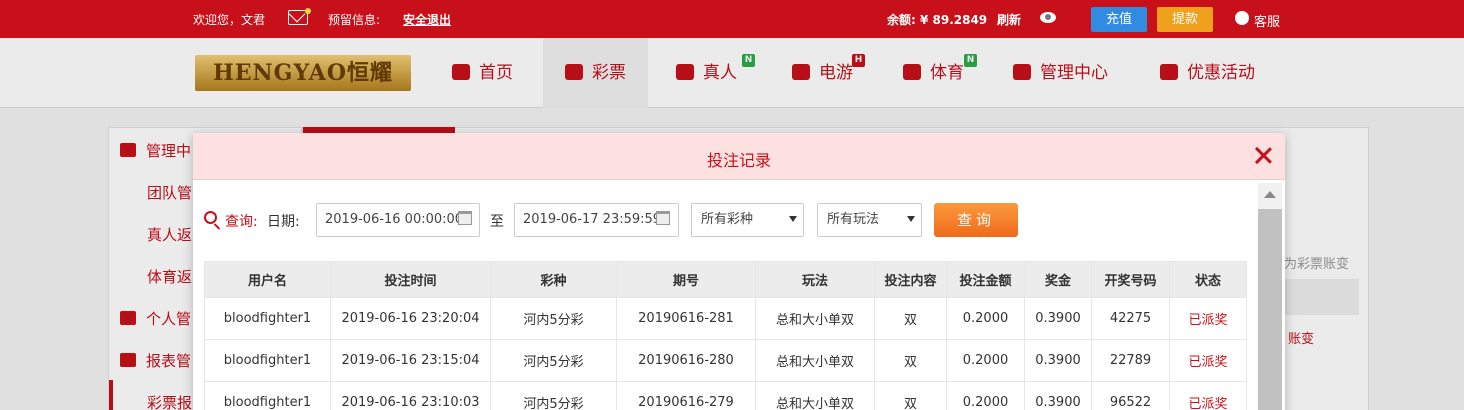  I want to click on cell-issue: 20190616-281, so click(686, 318).